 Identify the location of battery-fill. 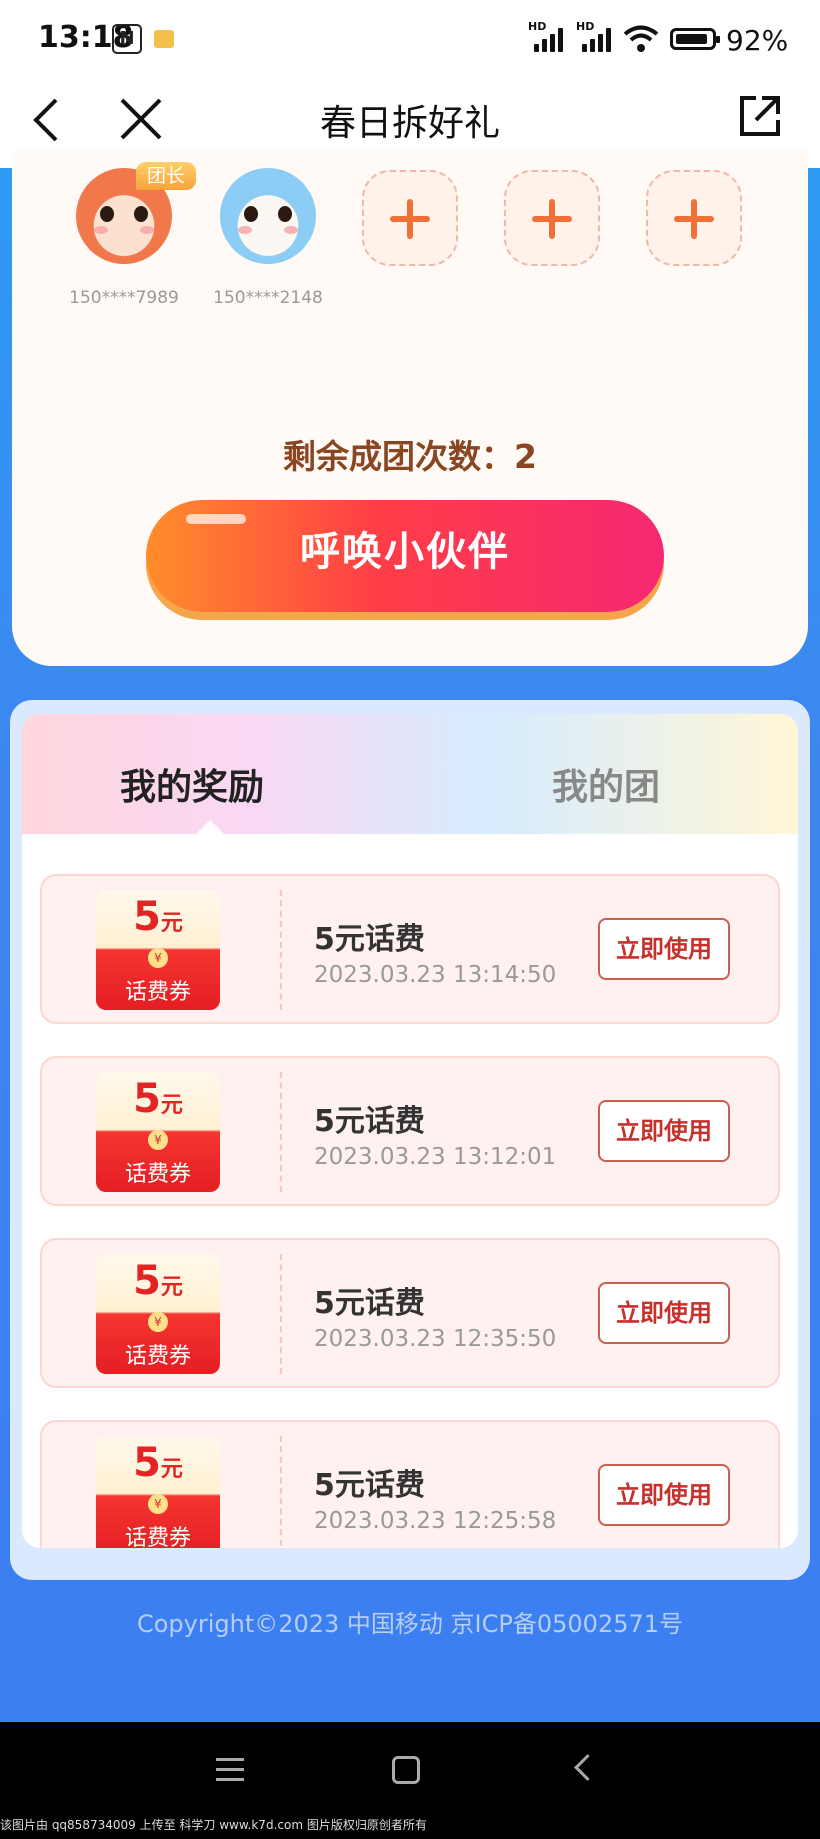
(691, 39).